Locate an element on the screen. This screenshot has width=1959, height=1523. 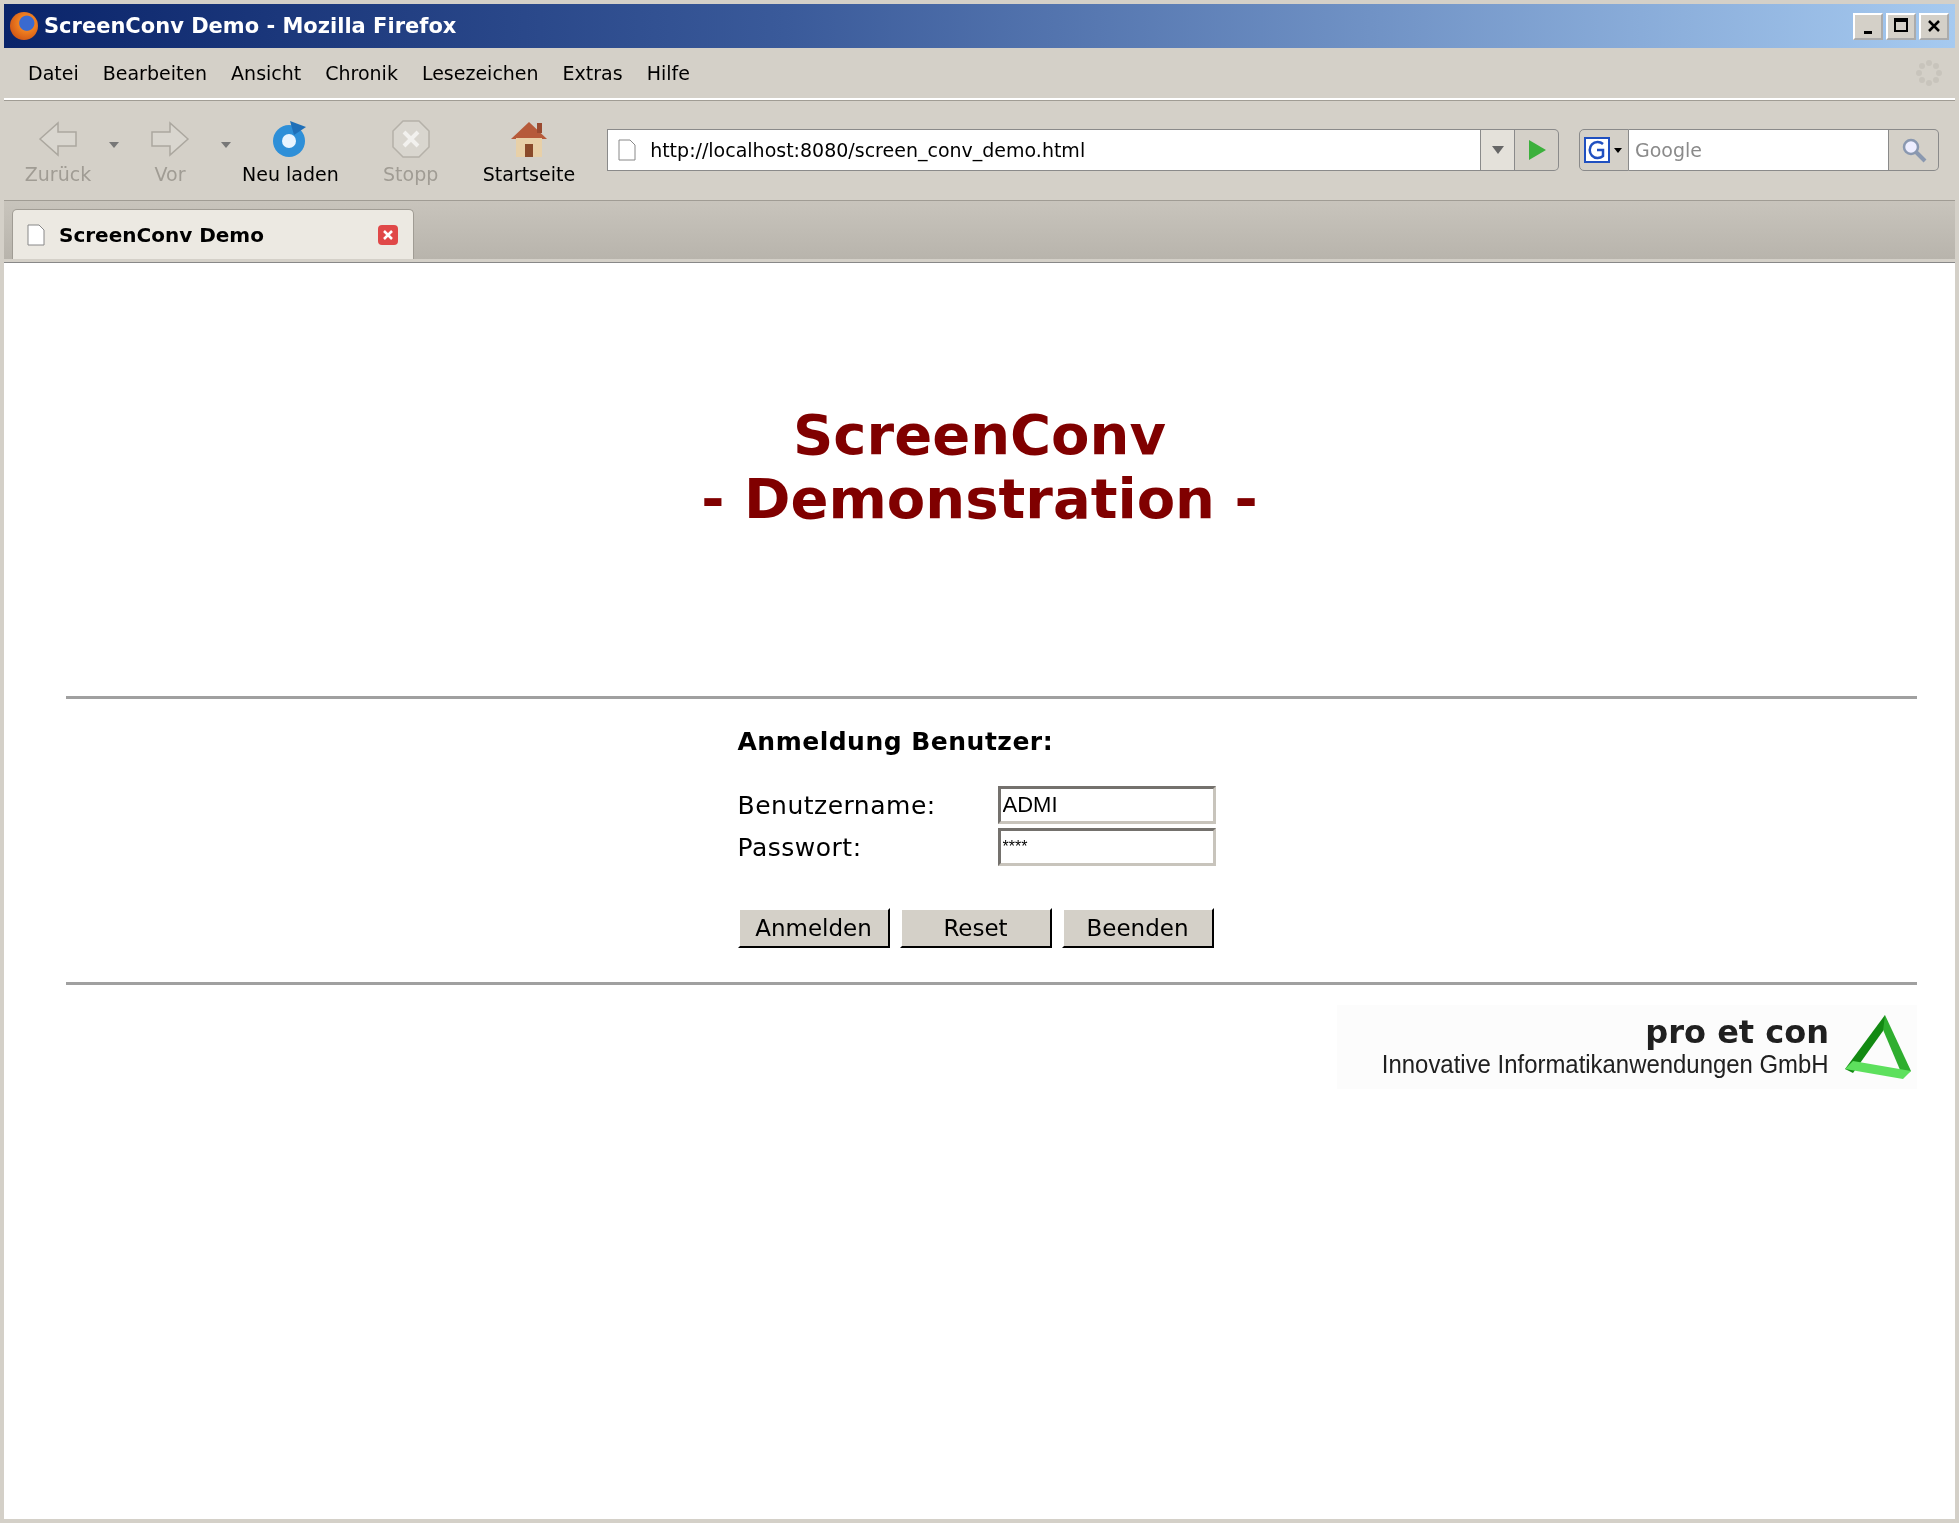
close-icon is located at coordinates (1934, 26).